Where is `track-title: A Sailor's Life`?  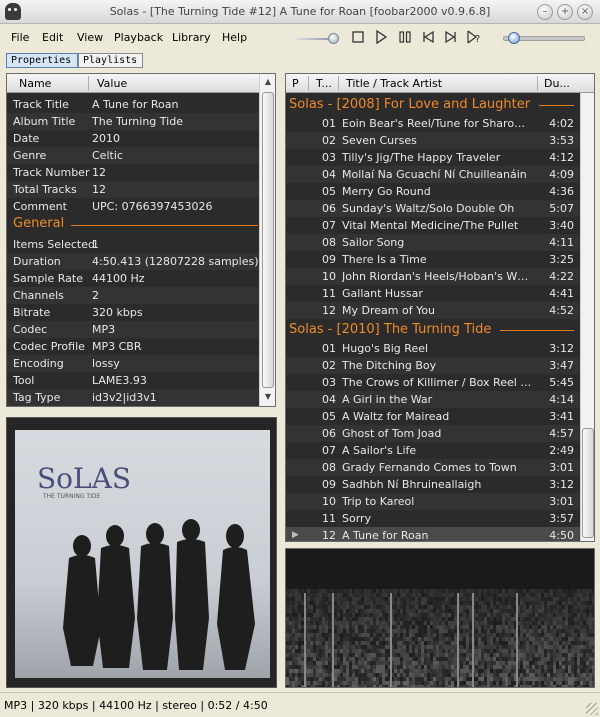
track-title: A Sailor's Life is located at coordinates (379, 450).